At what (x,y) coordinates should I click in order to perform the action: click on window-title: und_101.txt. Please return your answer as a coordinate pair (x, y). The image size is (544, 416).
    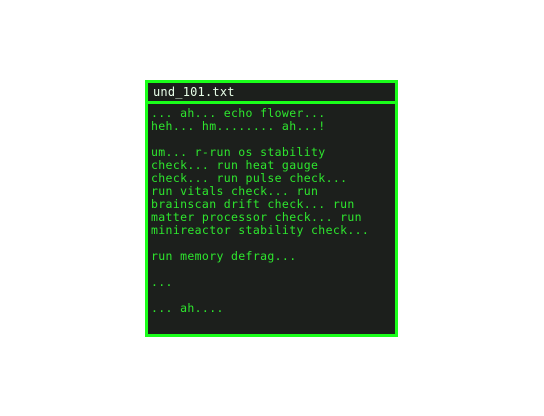
    Looking at the image, I should click on (194, 92).